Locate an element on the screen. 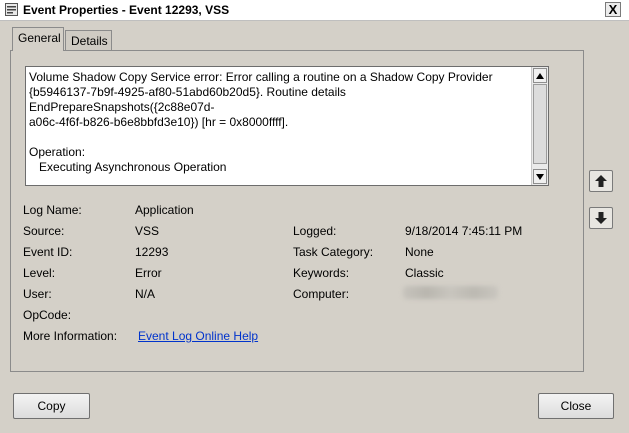  window-title: Event Properties - Event 12293, VSS is located at coordinates (126, 10).